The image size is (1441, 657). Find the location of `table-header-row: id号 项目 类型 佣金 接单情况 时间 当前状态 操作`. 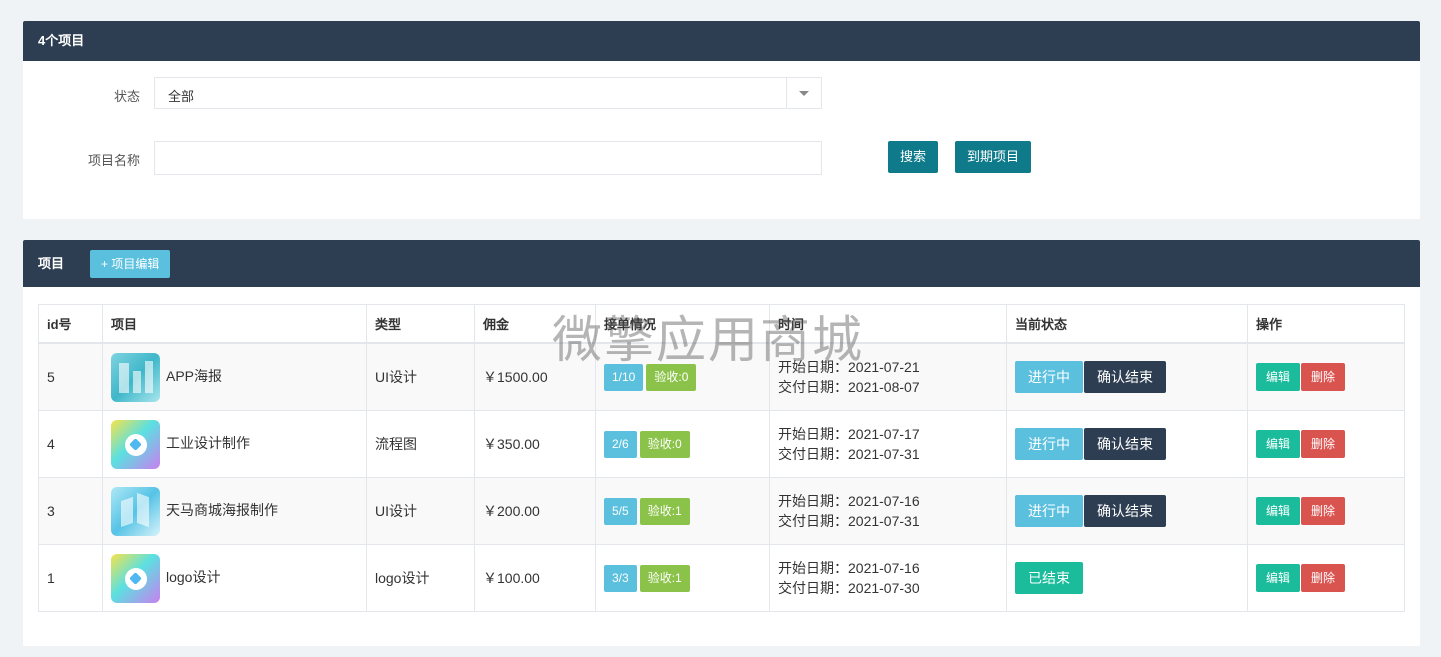

table-header-row: id号 项目 类型 佣金 接单情况 时间 当前状态 操作 is located at coordinates (721, 324).